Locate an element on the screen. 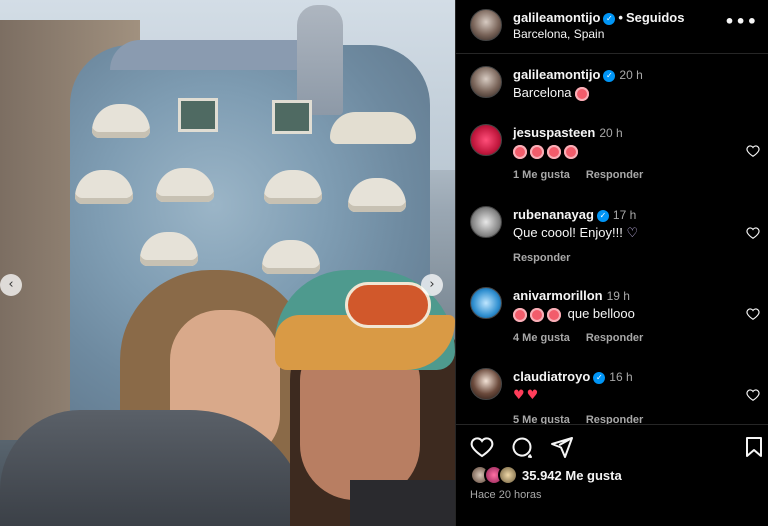 Image resolution: width=768 pixels, height=526 pixels. author-header-line: galileamontijo ✓ • Seguidos is located at coordinates (598, 17).